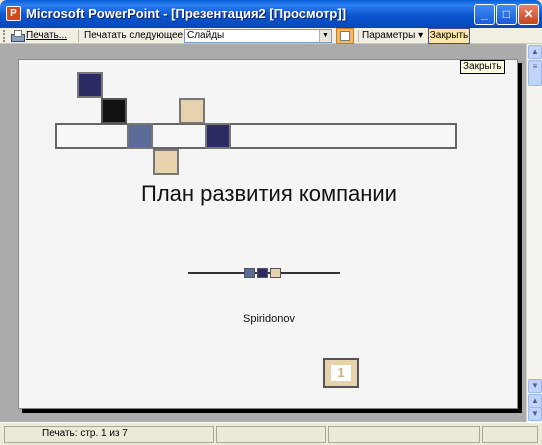 The image size is (542, 445). I want to click on slide-number: 1, so click(341, 373).